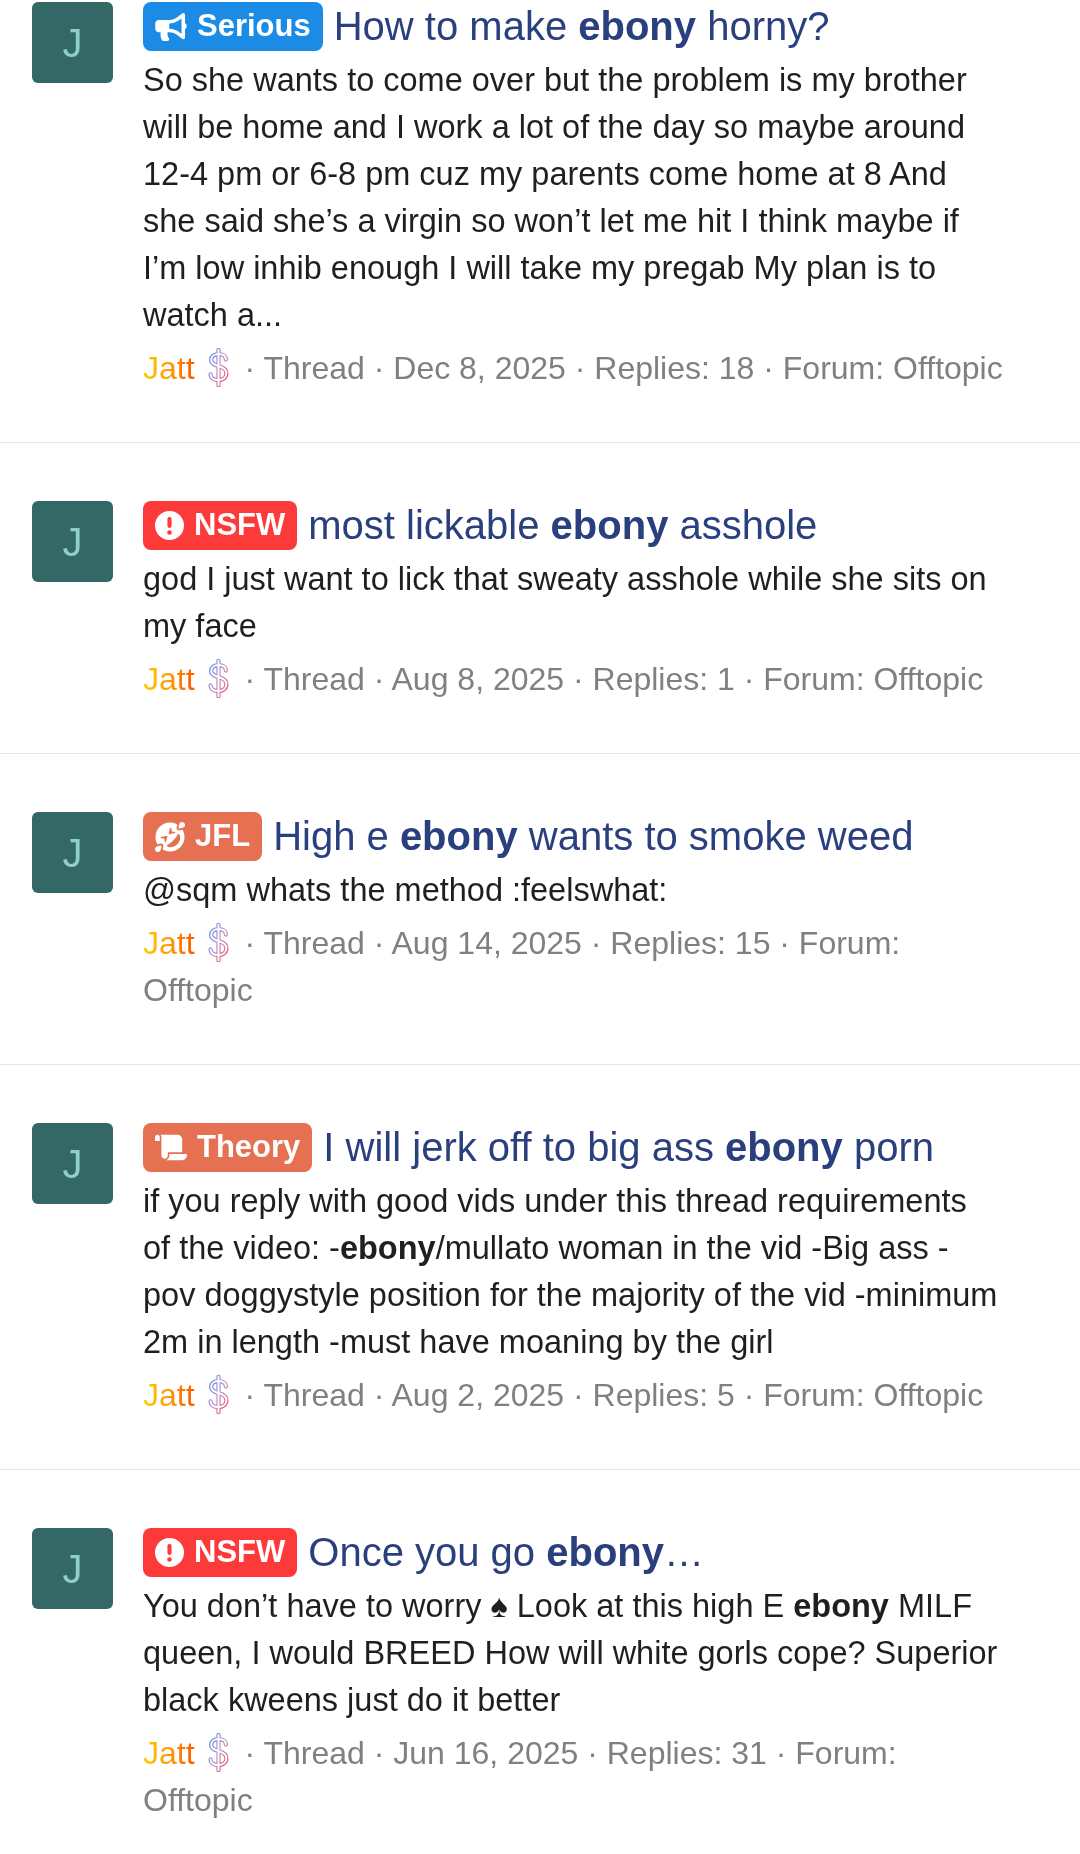 The image size is (1080, 1854). What do you see at coordinates (406, 890) in the screenshot?
I see `thread-snippet: @sqm whats the method :feelswhat:` at bounding box center [406, 890].